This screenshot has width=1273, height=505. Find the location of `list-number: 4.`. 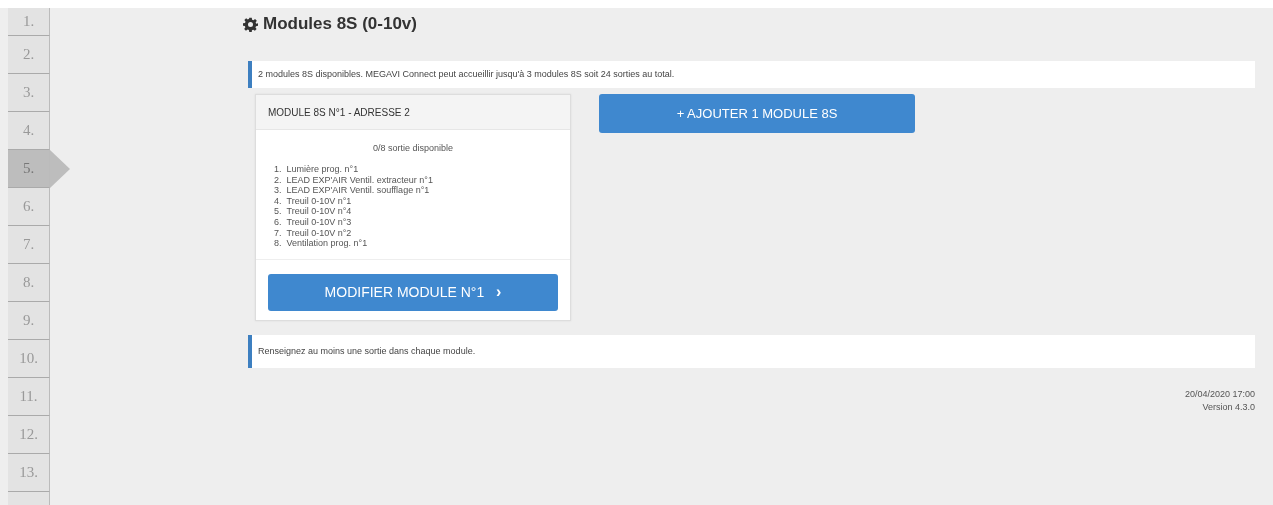

list-number: 4. is located at coordinates (278, 201).